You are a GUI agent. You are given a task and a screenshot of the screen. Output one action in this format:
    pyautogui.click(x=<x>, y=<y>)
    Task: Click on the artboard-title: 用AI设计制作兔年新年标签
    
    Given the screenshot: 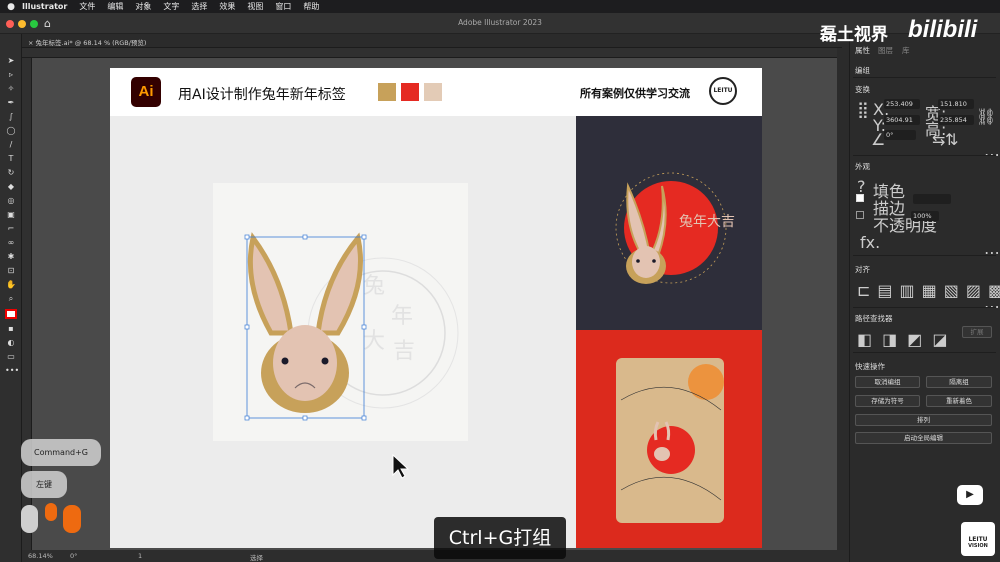 What is the action you would take?
    pyautogui.click(x=262, y=95)
    